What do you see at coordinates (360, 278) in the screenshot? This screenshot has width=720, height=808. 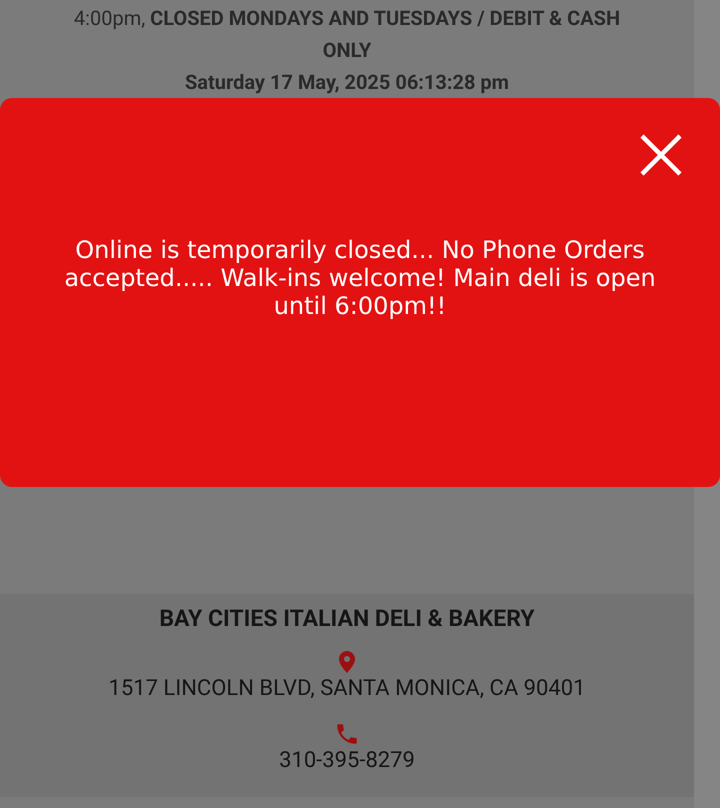 I see `modal-message: Online is temporarily closed... No Phone Orders accepted..... Walk-ins welcome! Main deli is open until 6:00pm!!` at bounding box center [360, 278].